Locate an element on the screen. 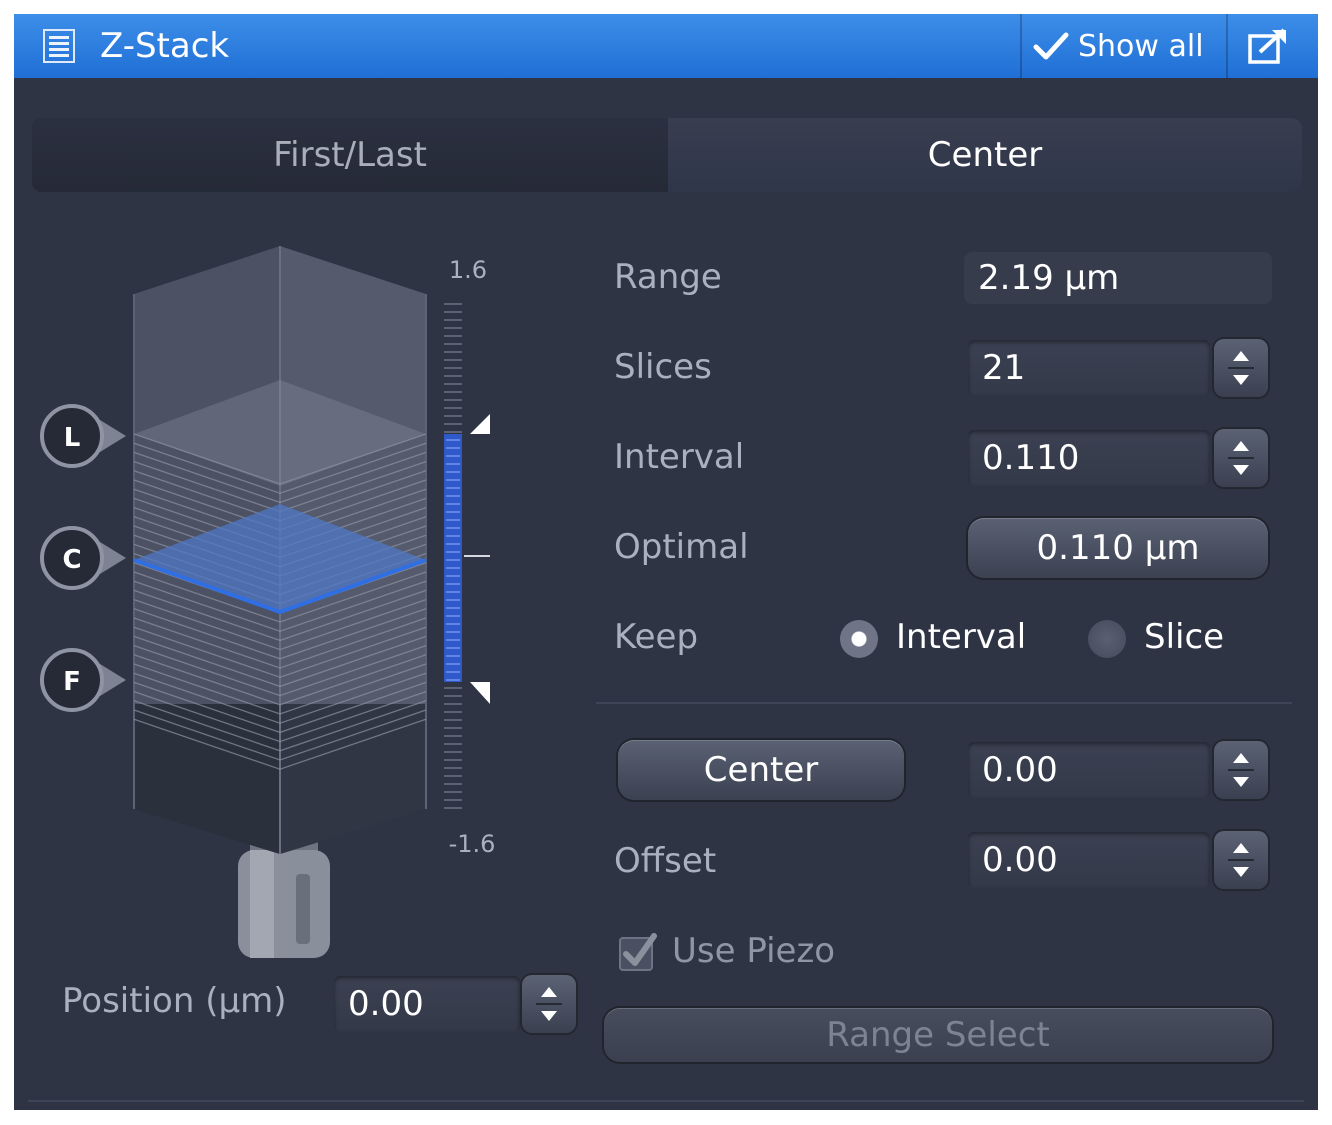 The width and height of the screenshot is (1332, 1125). svg-text: C is located at coordinates (71, 560).